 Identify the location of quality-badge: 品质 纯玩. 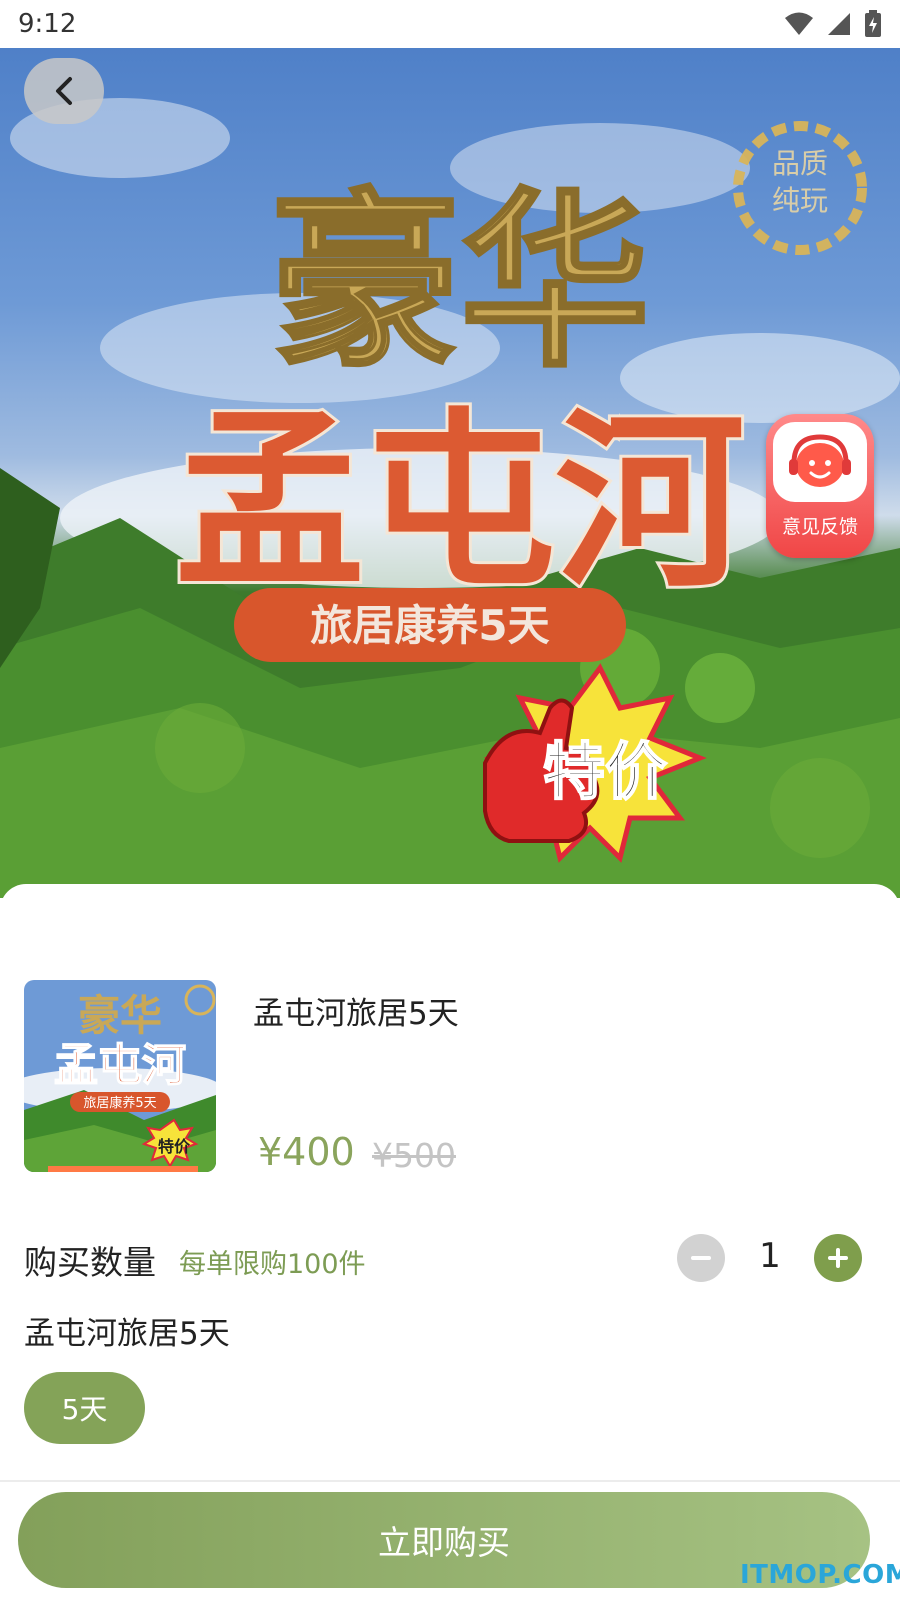
(800, 188).